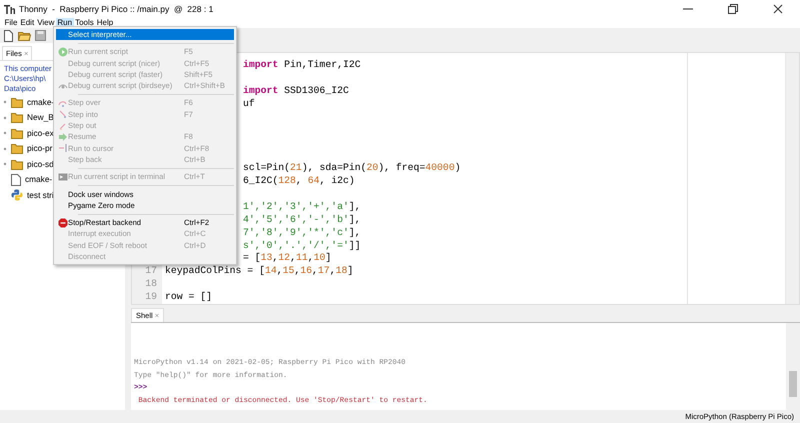 Image resolution: width=800 pixels, height=423 pixels. What do you see at coordinates (287, 258) in the screenshot?
I see `code-line: = [13,12,11,10]` at bounding box center [287, 258].